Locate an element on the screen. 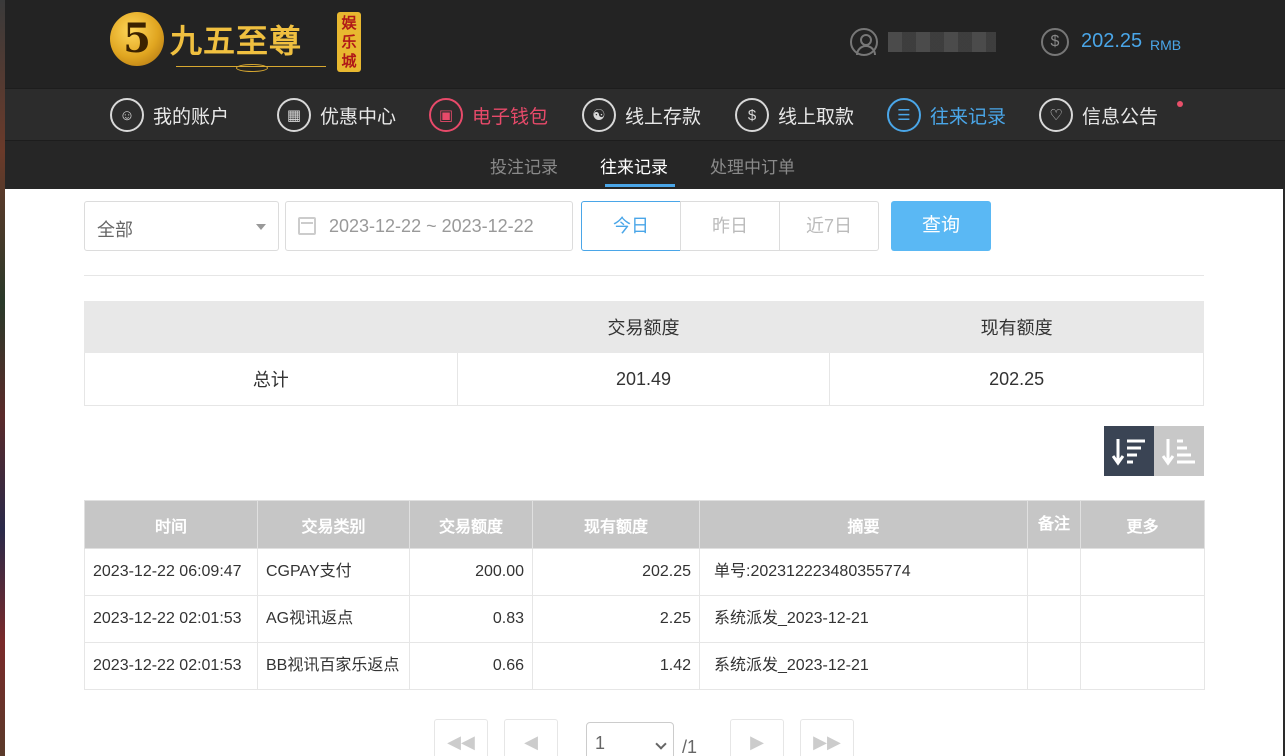 This screenshot has height=756, width=1285. nav-label: 电子钱包 is located at coordinates (510, 117).